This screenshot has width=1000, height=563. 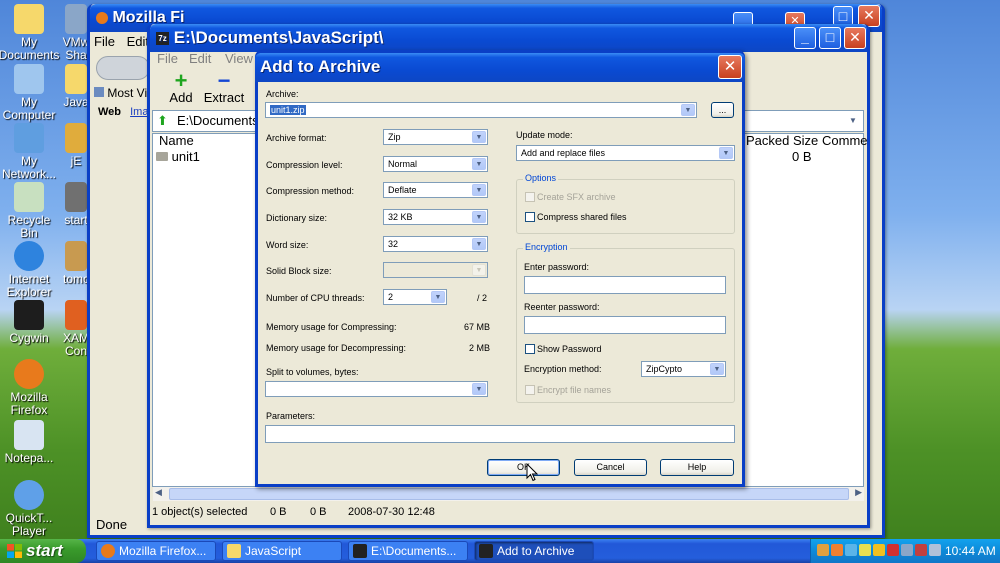 What do you see at coordinates (530, 349) in the screenshot?
I see `show-password-checkbox` at bounding box center [530, 349].